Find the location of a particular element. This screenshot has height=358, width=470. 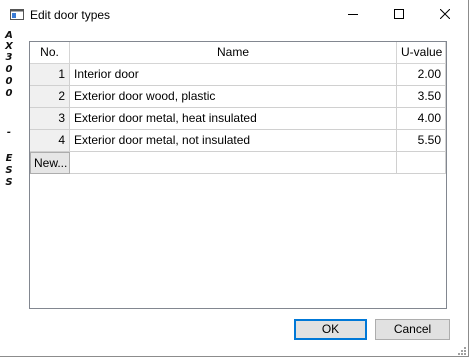

cancel-button: Cancel is located at coordinates (412, 329).